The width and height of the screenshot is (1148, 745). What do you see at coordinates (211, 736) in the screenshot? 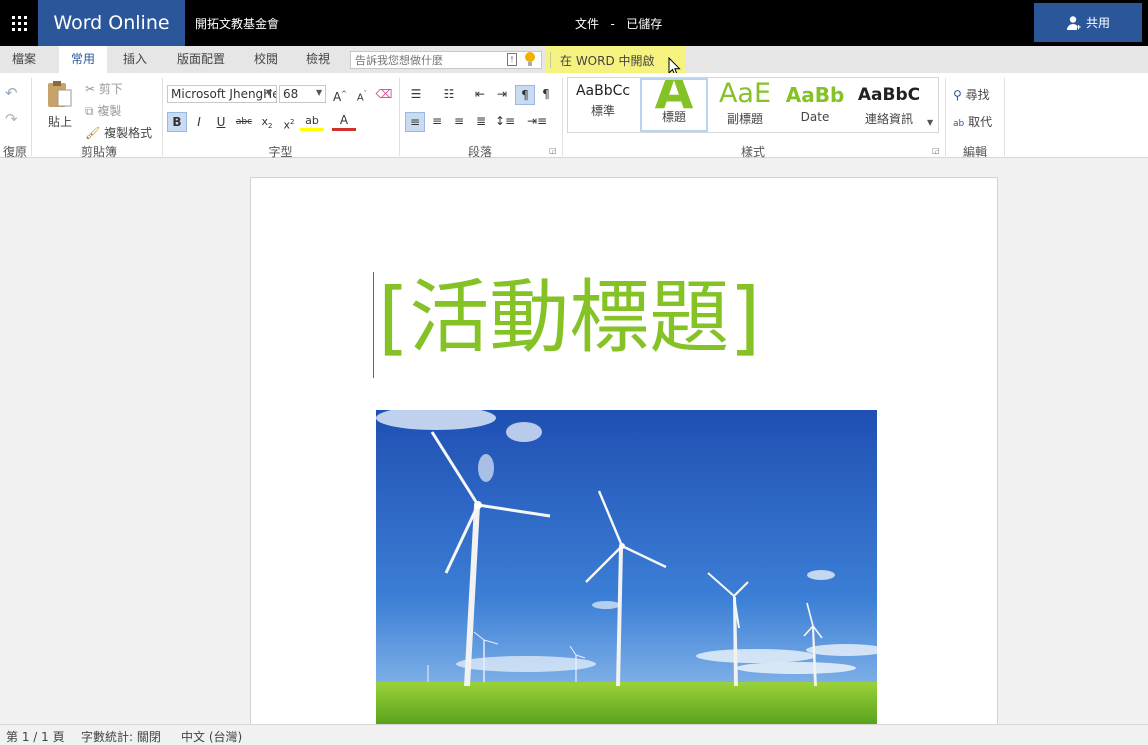
I see `language-indicator: 中文 (台灣)` at bounding box center [211, 736].